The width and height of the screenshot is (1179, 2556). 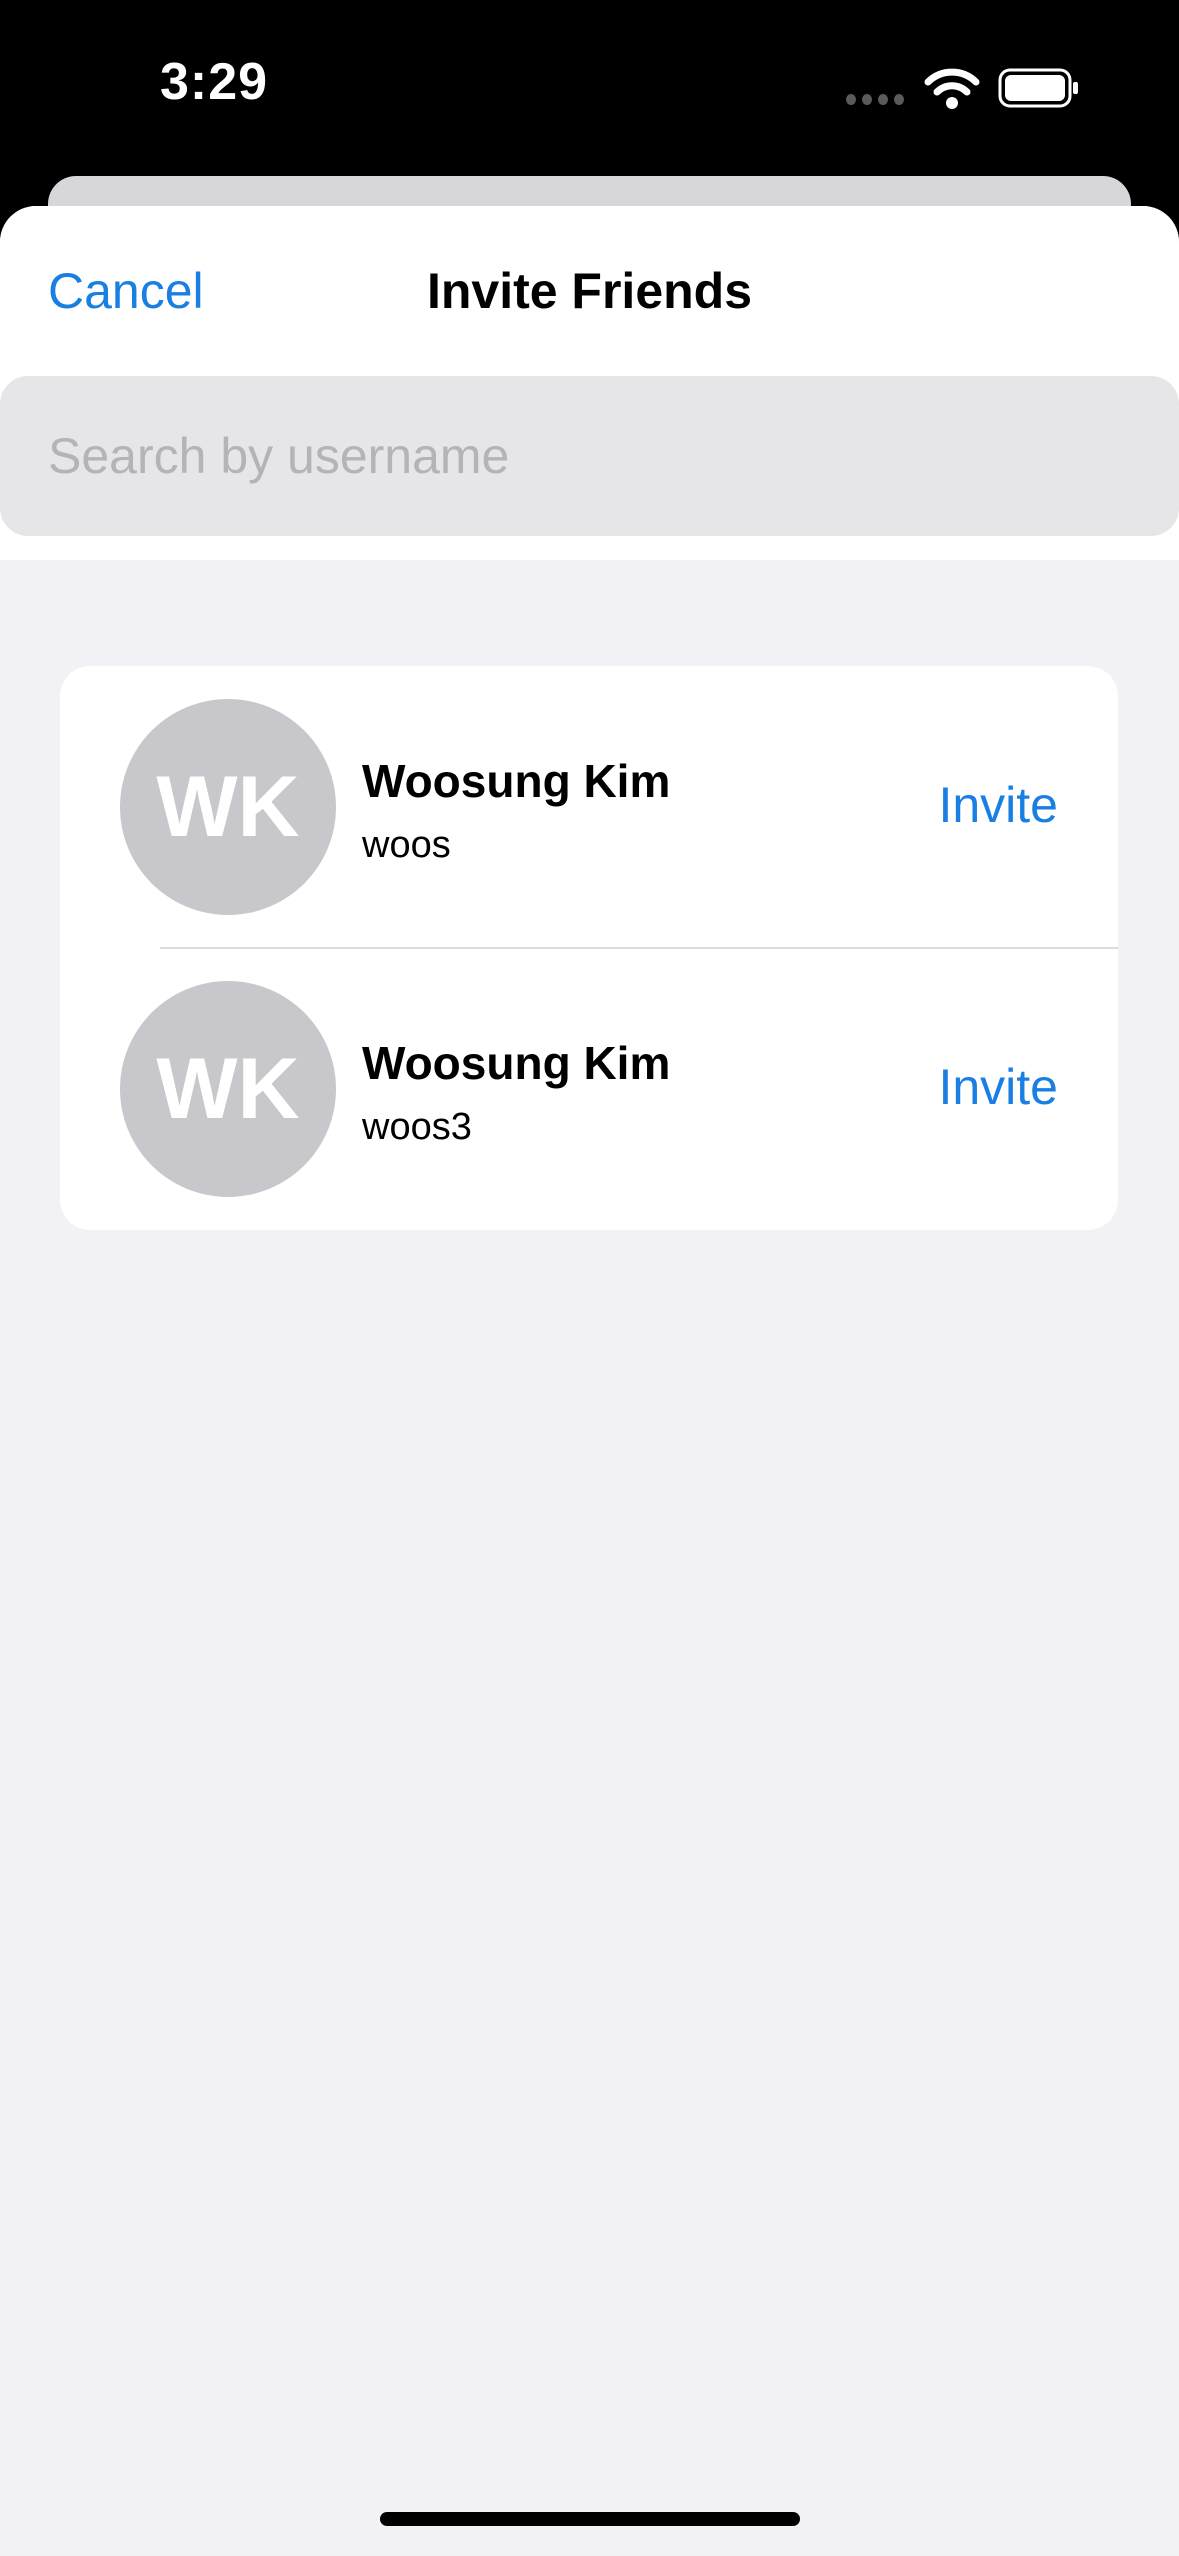 I want to click on search-input, so click(x=598, y=456).